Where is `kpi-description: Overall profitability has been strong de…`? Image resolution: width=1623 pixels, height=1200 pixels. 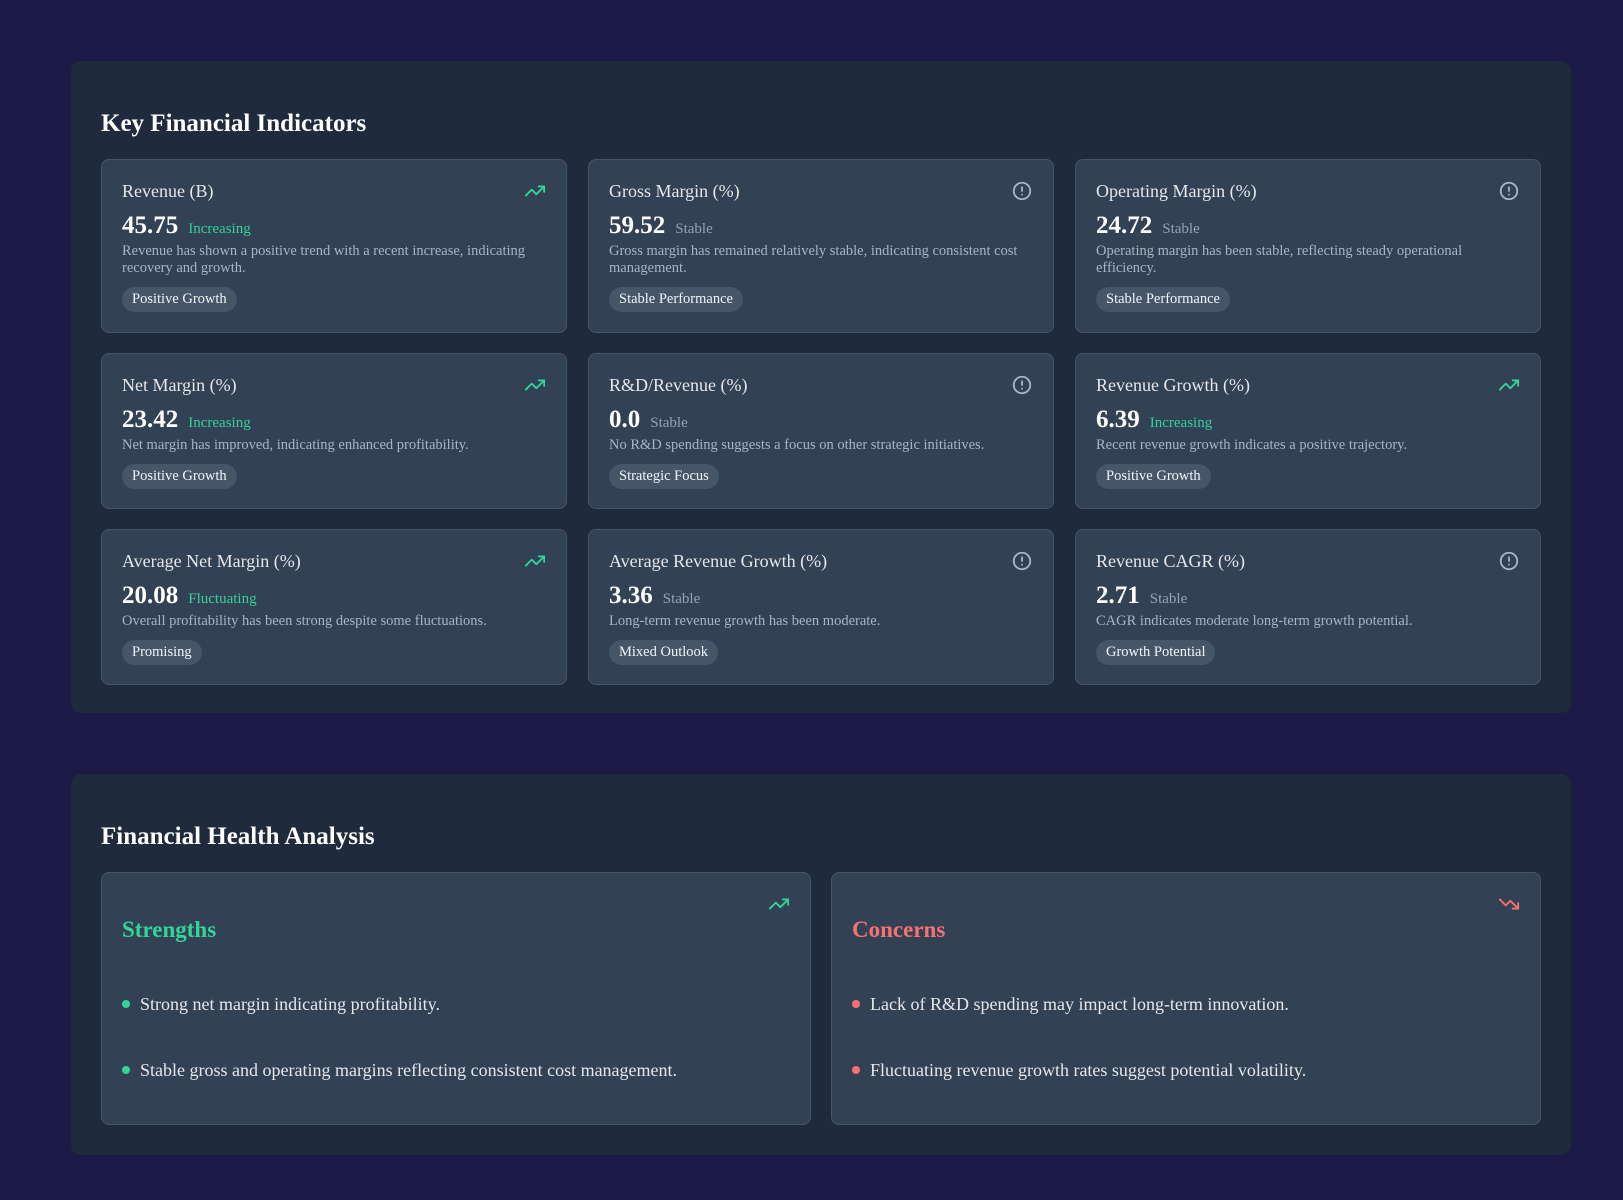 kpi-description: Overall profitability has been strong de… is located at coordinates (304, 621).